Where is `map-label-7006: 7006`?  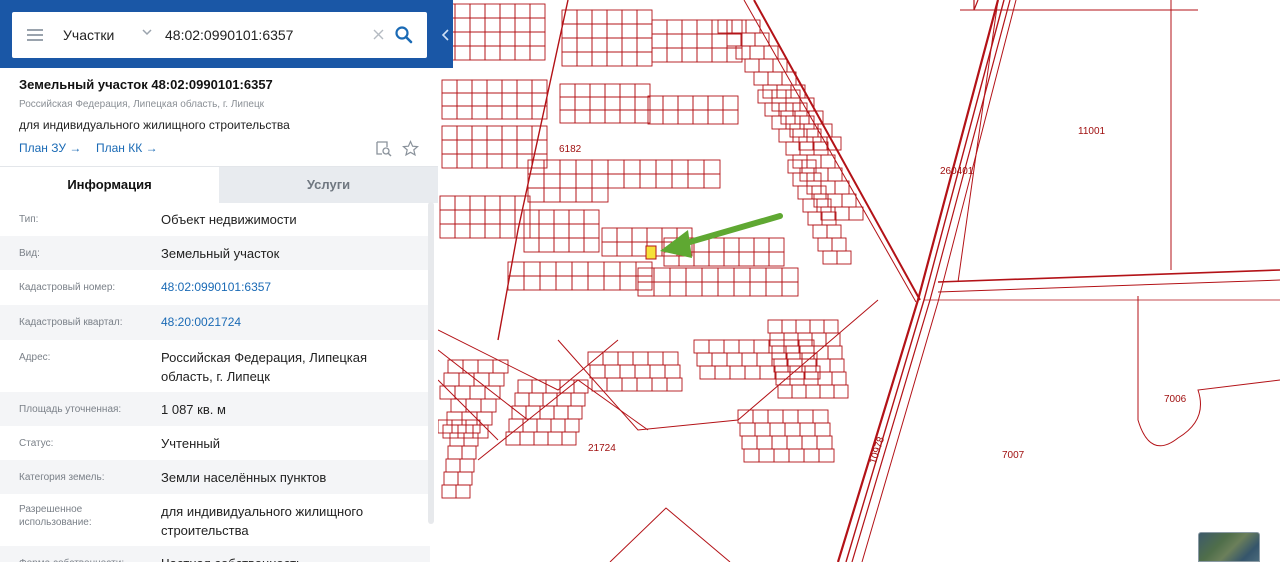
map-label-7006: 7006 is located at coordinates (1175, 399).